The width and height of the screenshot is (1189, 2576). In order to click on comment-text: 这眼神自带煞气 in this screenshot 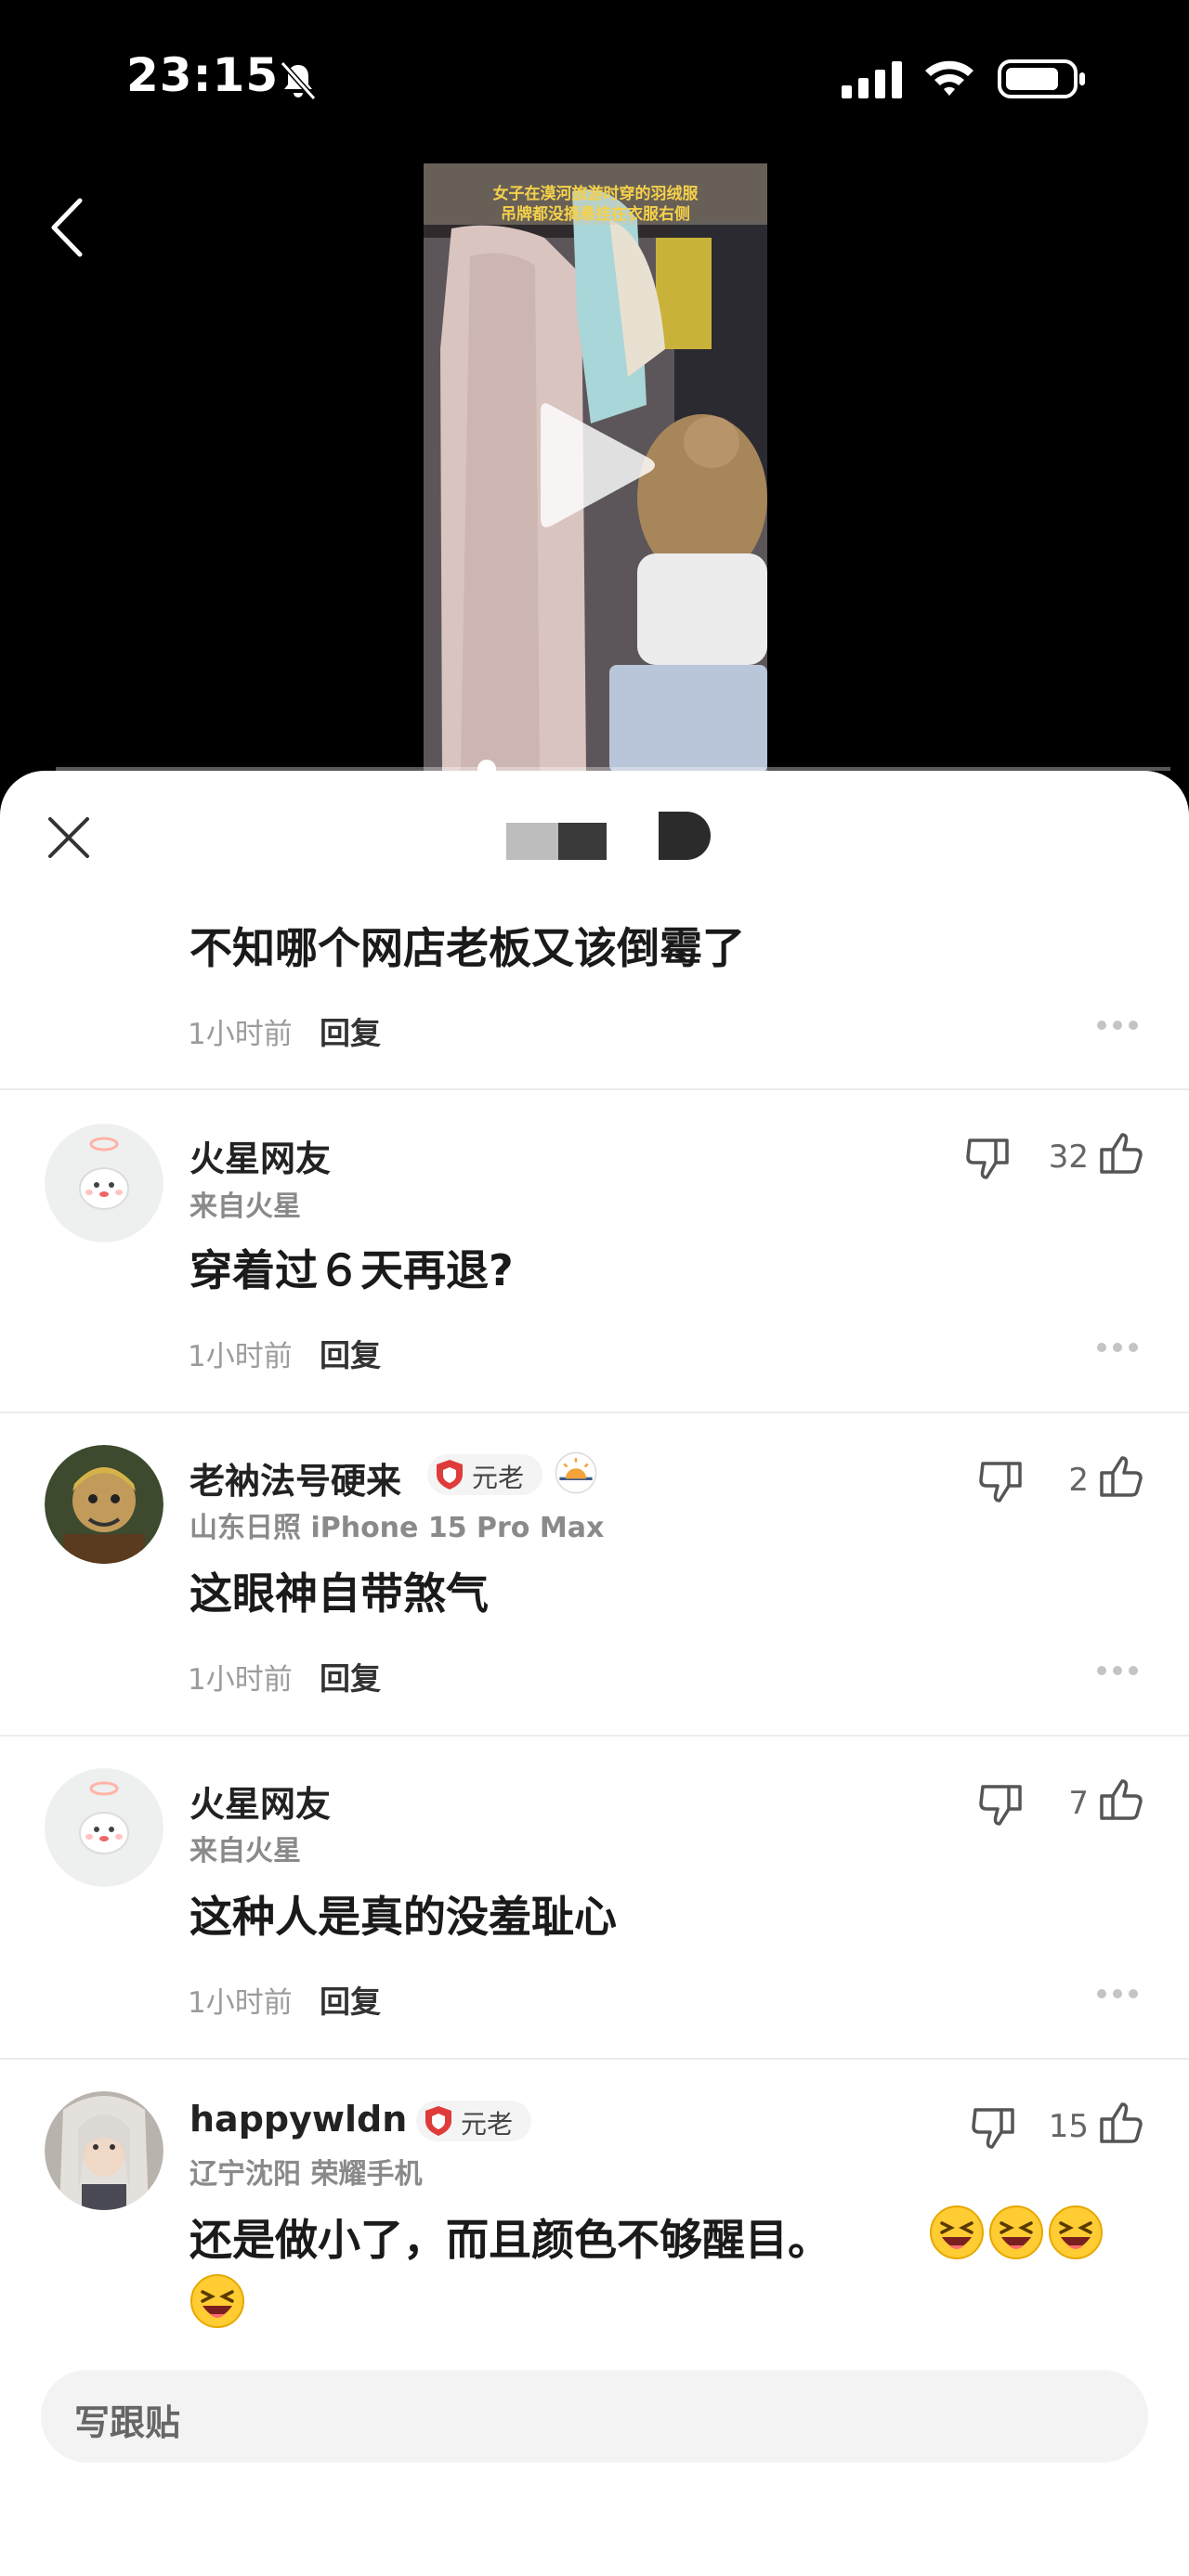, I will do `click(339, 1593)`.